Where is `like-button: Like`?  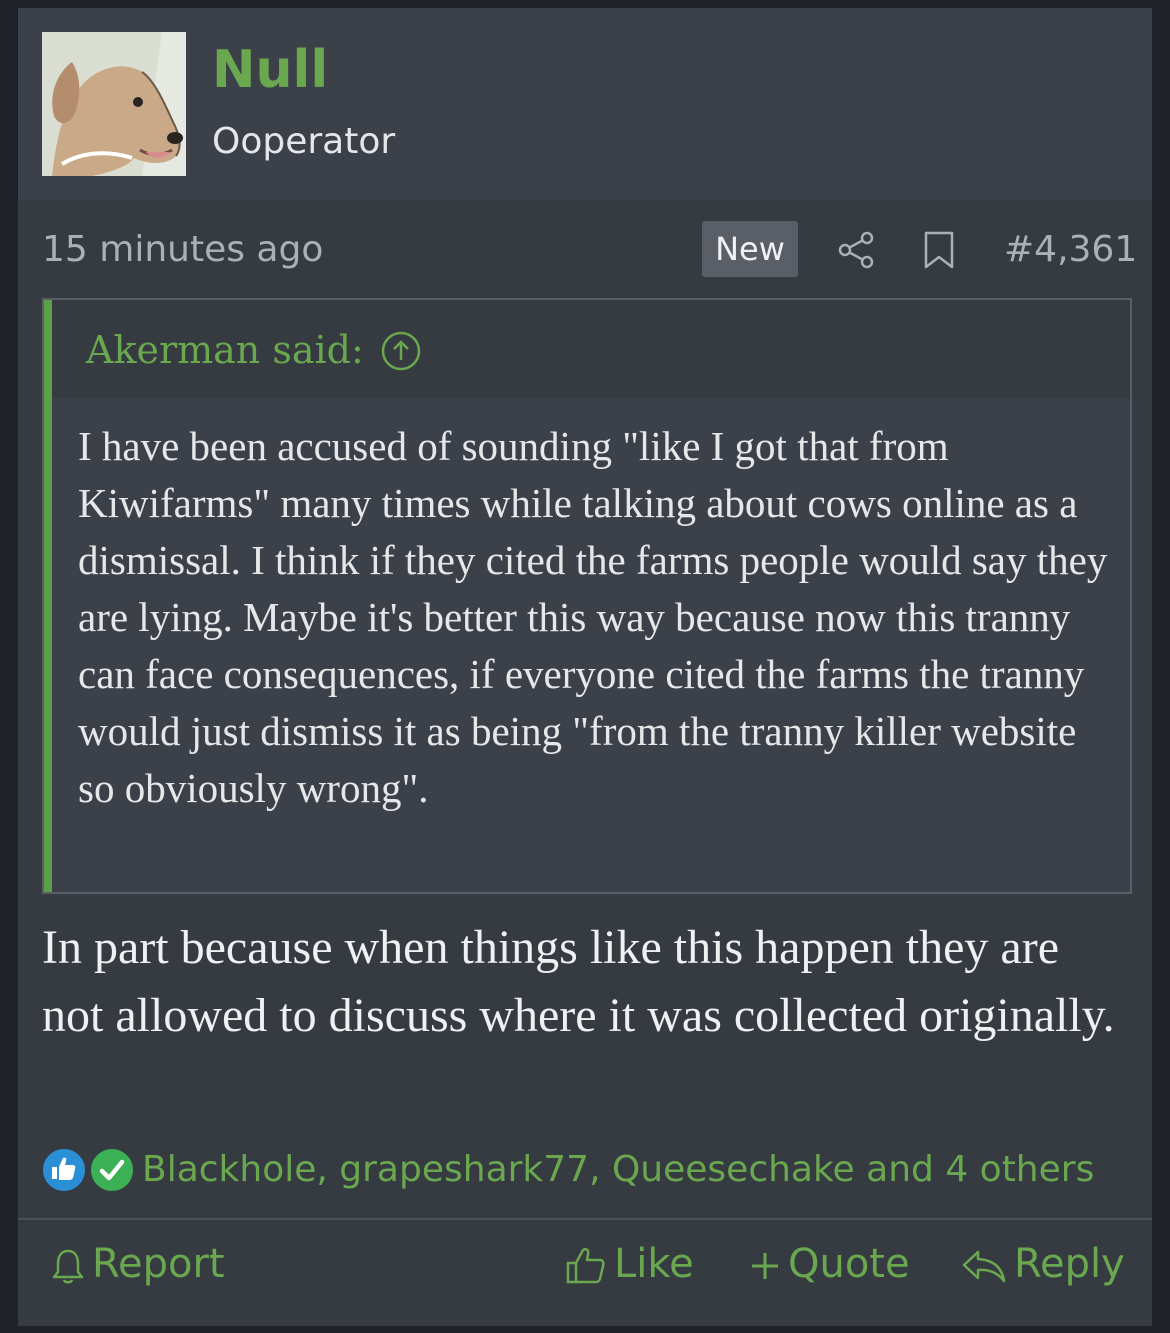 like-button: Like is located at coordinates (629, 1264).